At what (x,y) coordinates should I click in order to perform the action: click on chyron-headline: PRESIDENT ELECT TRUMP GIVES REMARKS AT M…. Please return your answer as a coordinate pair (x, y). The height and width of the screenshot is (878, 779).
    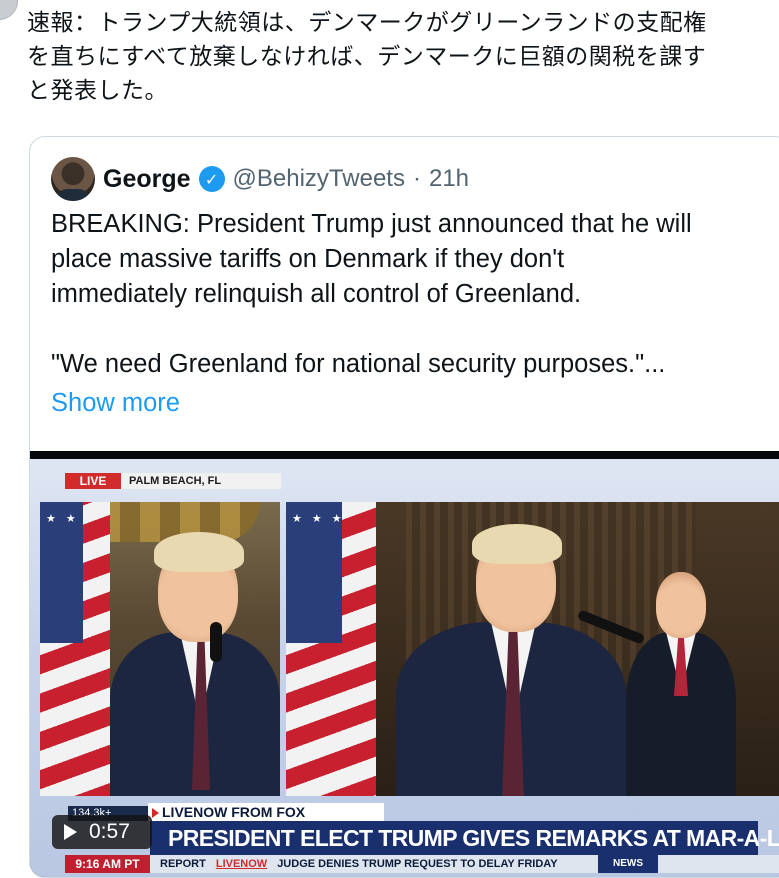
    Looking at the image, I should click on (464, 838).